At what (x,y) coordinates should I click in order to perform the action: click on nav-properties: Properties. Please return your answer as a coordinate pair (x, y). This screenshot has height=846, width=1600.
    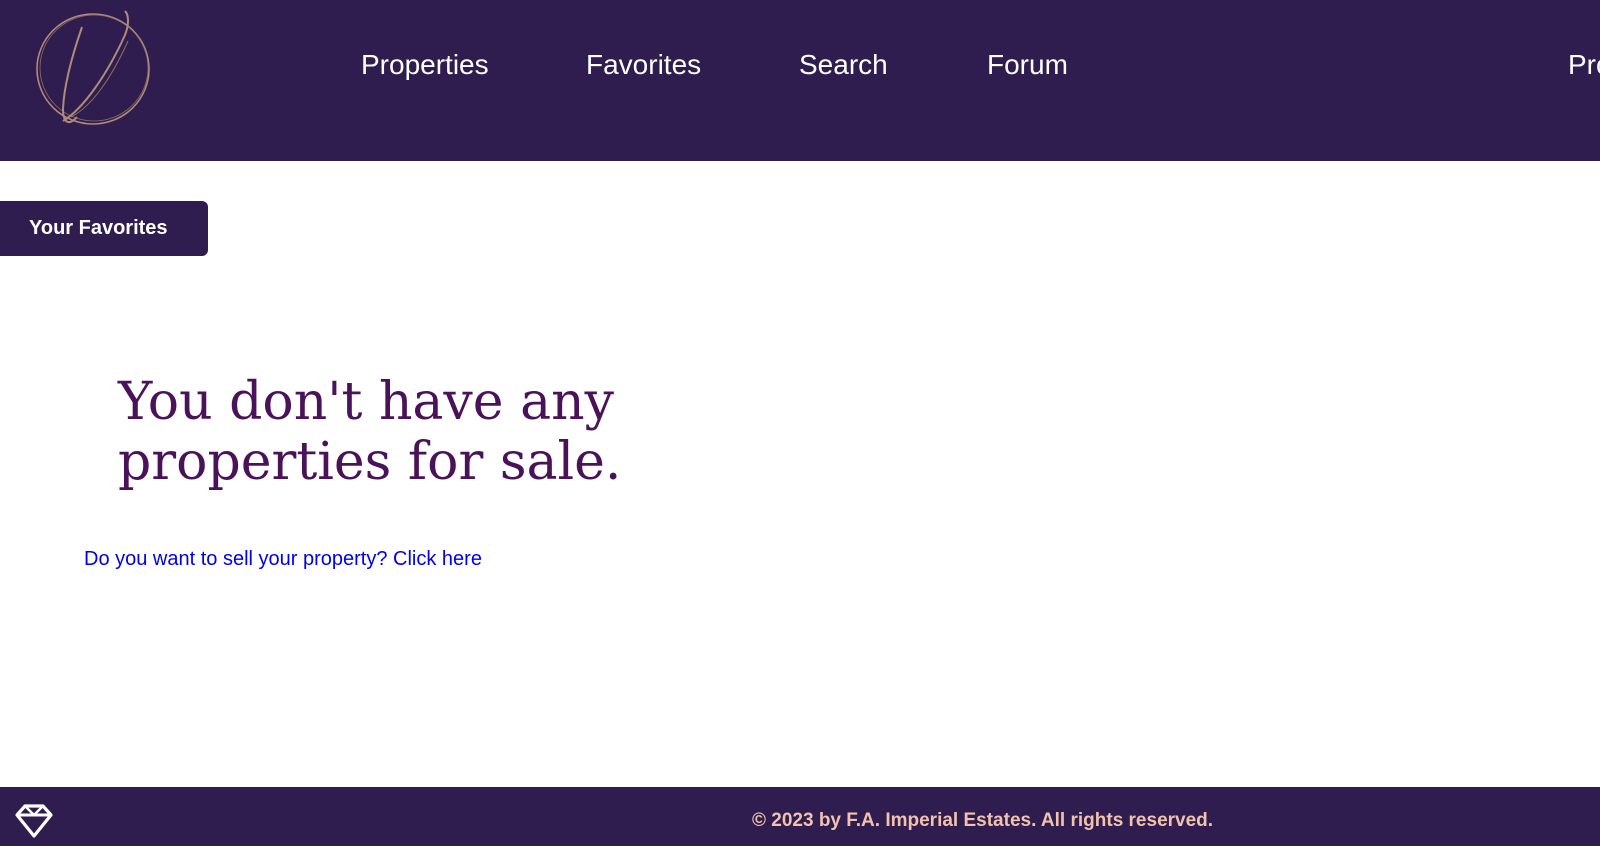
    Looking at the image, I should click on (425, 65).